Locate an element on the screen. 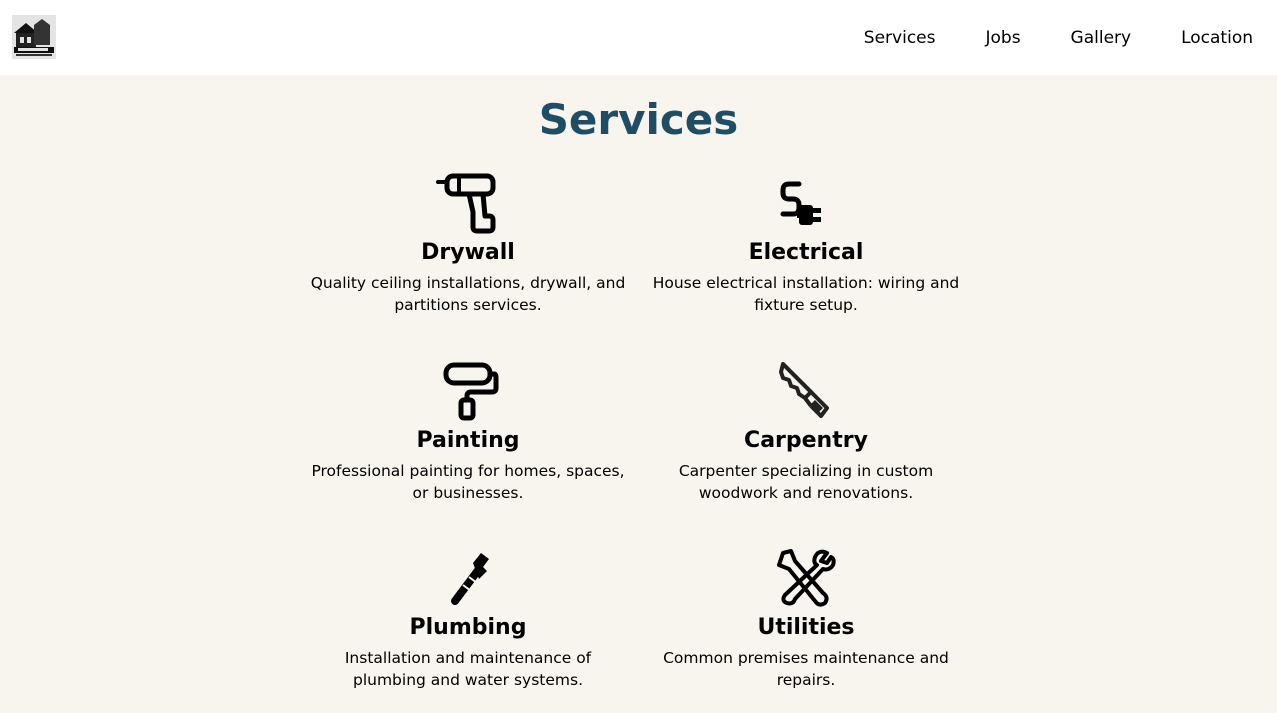 The image size is (1277, 713). service-title: Carpentry is located at coordinates (806, 440).